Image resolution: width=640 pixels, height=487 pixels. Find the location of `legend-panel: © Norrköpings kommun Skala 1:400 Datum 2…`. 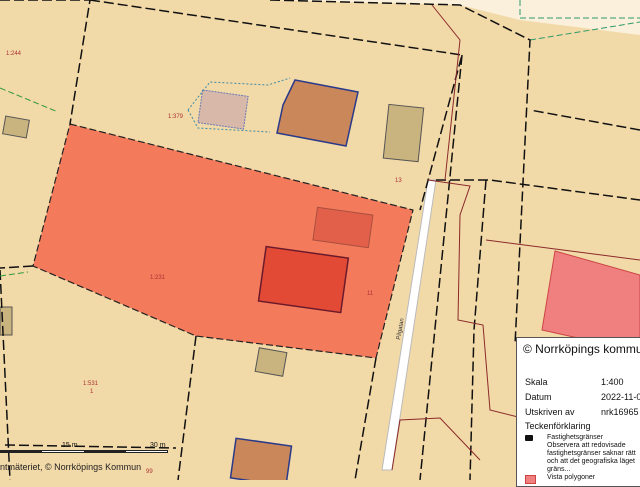

legend-panel: © Norrköpings kommun Skala 1:400 Datum 2… is located at coordinates (578, 412).